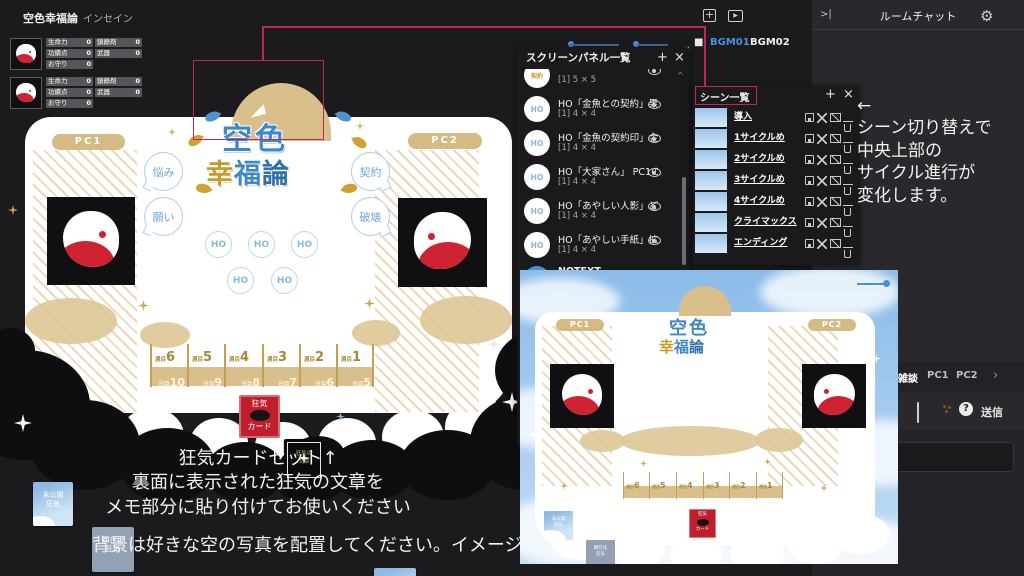 The image size is (1024, 576). Describe the element at coordinates (709, 15) in the screenshot. I see `add-panel-icon` at that location.